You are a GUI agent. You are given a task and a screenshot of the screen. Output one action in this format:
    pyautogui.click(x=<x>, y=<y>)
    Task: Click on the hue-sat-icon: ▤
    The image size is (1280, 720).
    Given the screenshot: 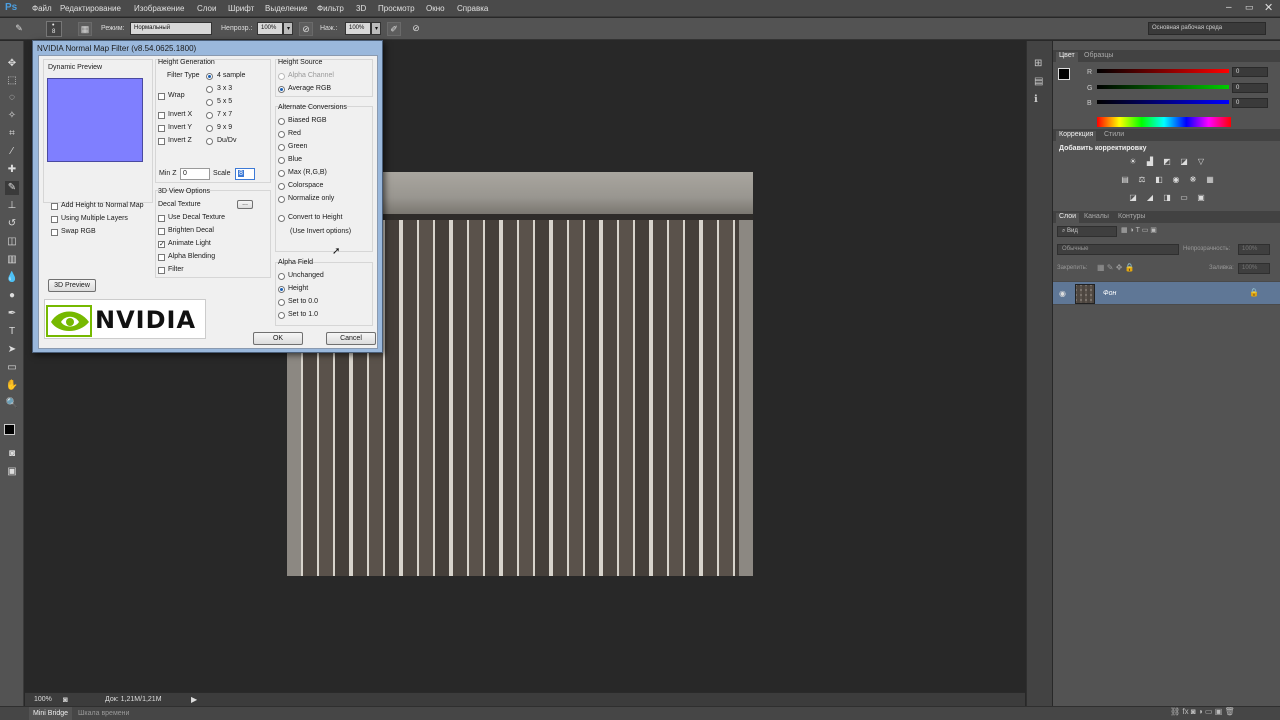 What is the action you would take?
    pyautogui.click(x=1125, y=180)
    